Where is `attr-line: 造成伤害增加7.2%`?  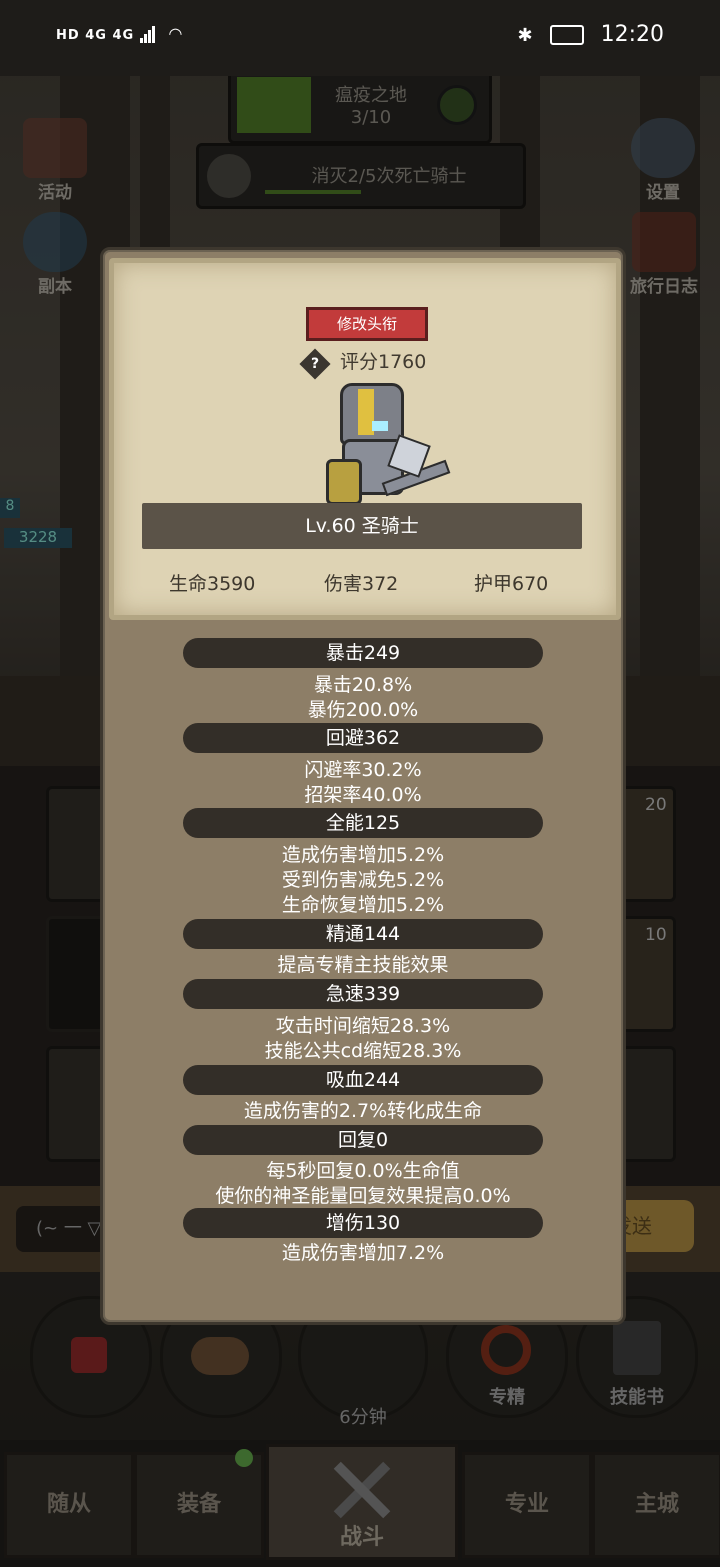
attr-line: 造成伤害增加7.2% is located at coordinates (363, 1253).